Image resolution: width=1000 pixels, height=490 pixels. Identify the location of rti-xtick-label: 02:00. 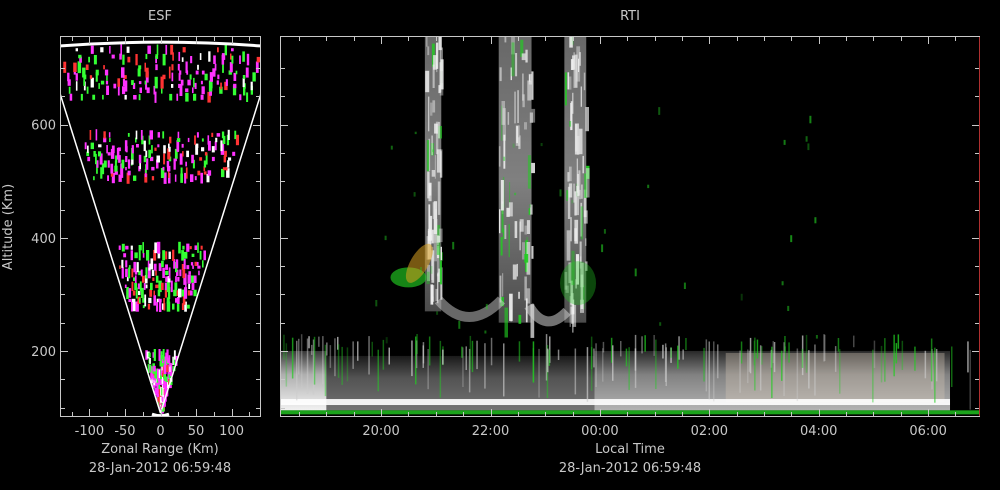
(709, 431).